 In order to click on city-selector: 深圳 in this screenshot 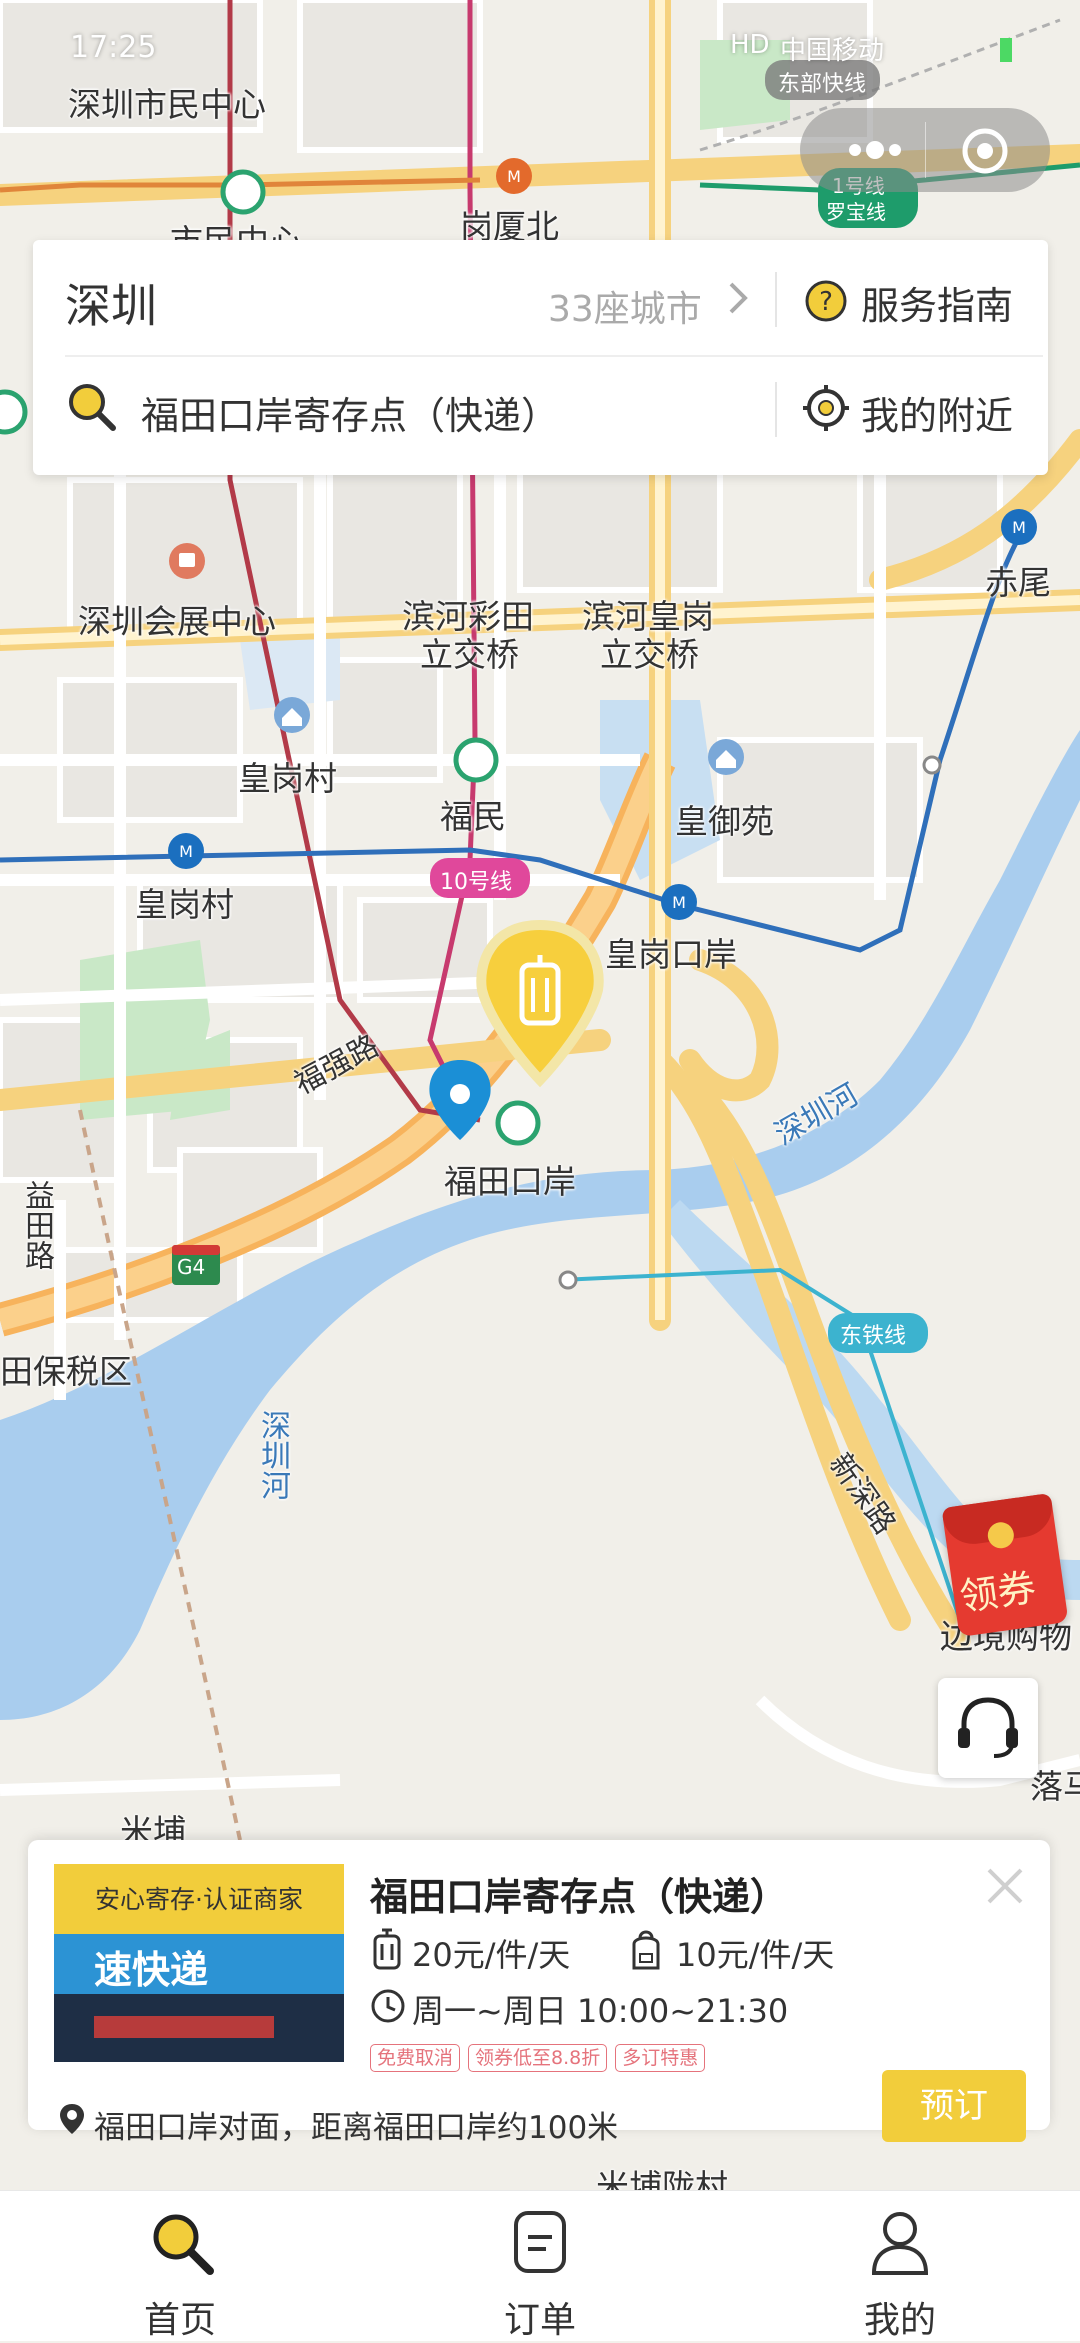, I will do `click(111, 303)`.